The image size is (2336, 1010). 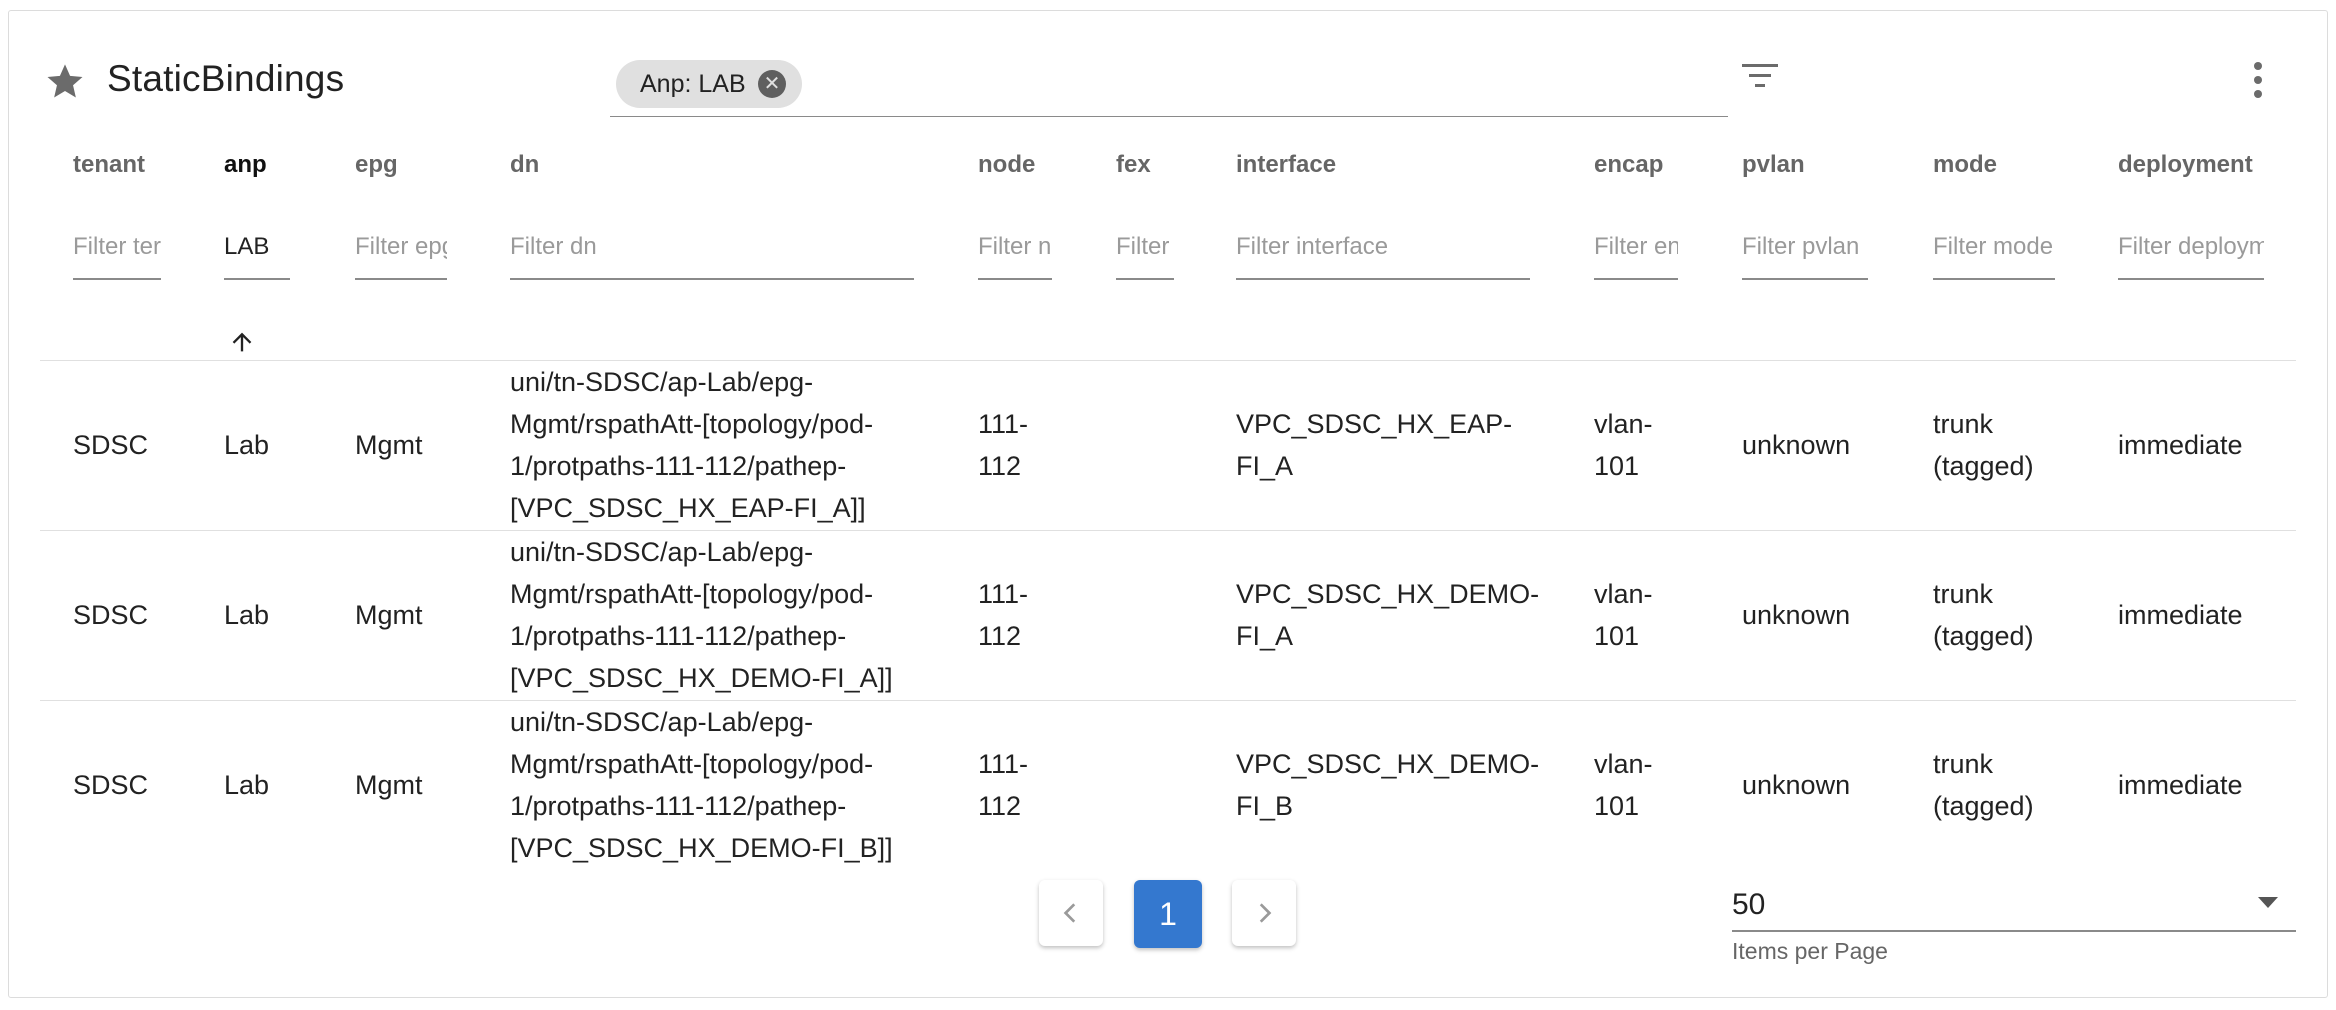 I want to click on filter-input-mode: Filter mode, so click(x=1994, y=255).